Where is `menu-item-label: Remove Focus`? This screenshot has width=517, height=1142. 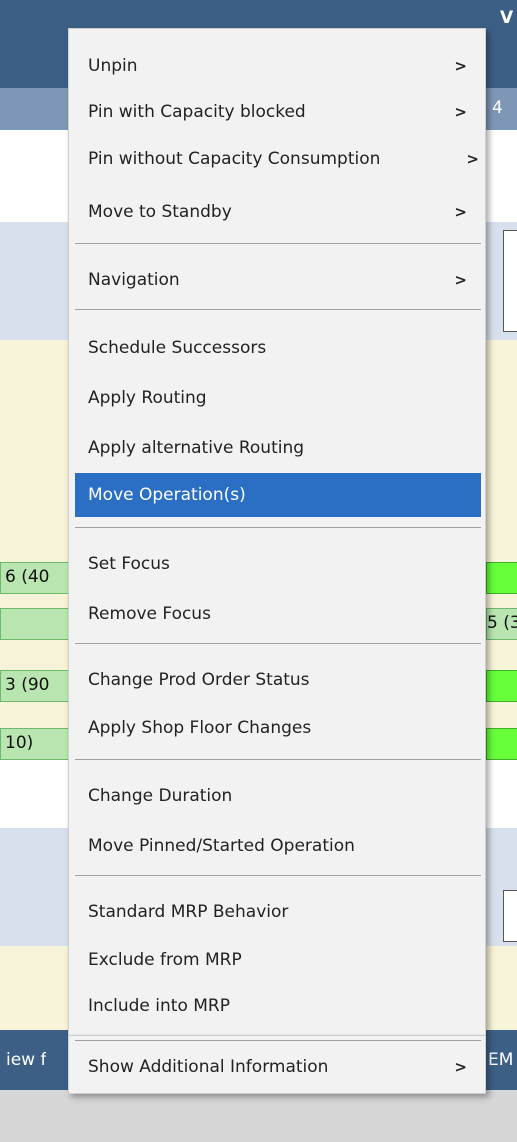
menu-item-label: Remove Focus is located at coordinates (149, 614).